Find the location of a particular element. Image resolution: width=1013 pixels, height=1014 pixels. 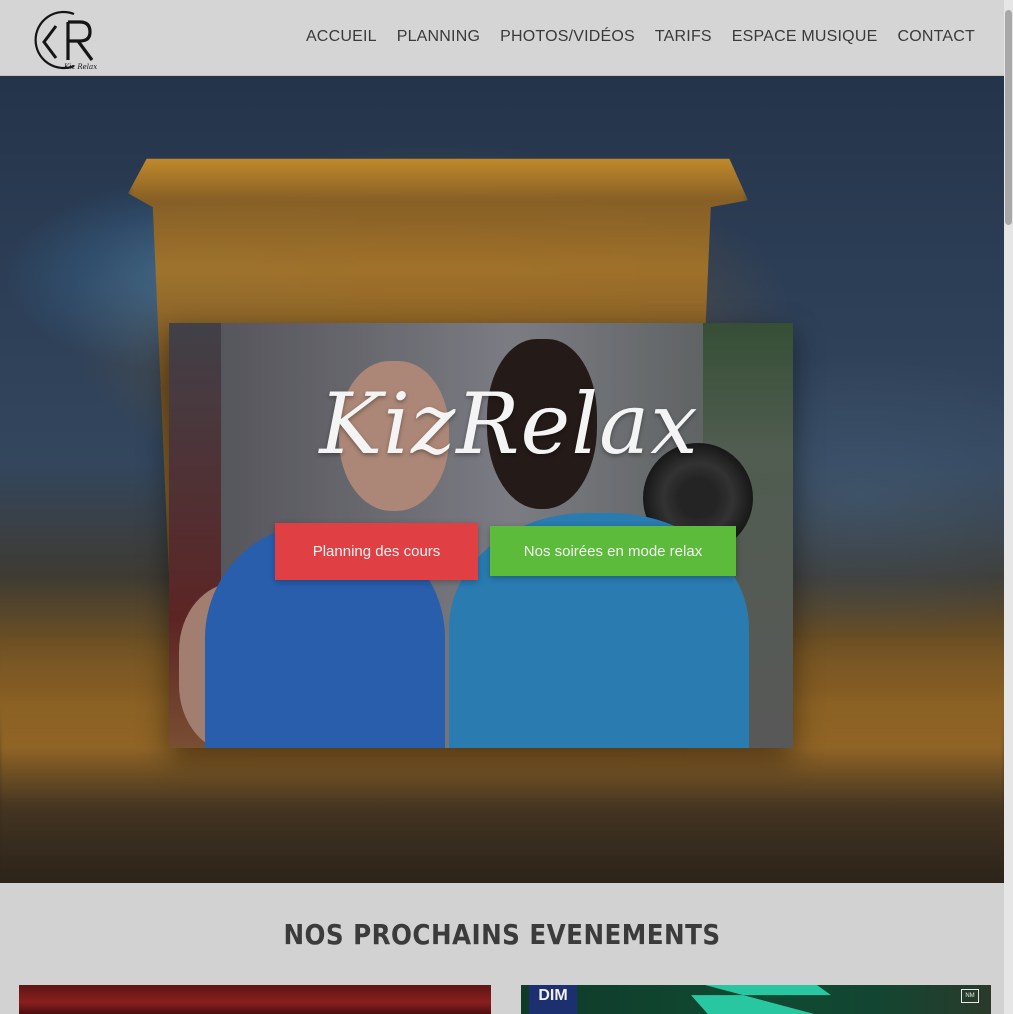

nav-item-photos-videos: PHOTOS/VIDÉOS is located at coordinates (567, 37).